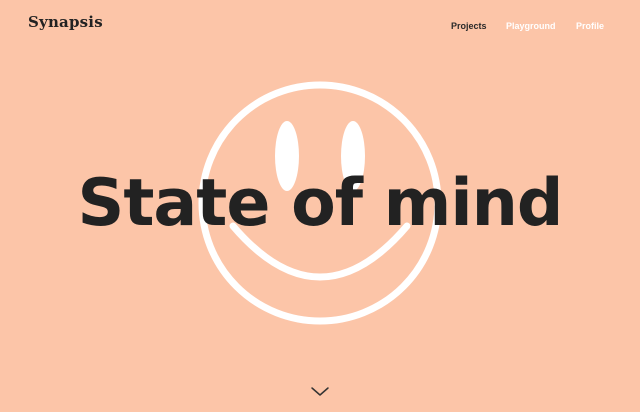  I want to click on site-header: Synapsis Projects Playground Profile, so click(320, 25).